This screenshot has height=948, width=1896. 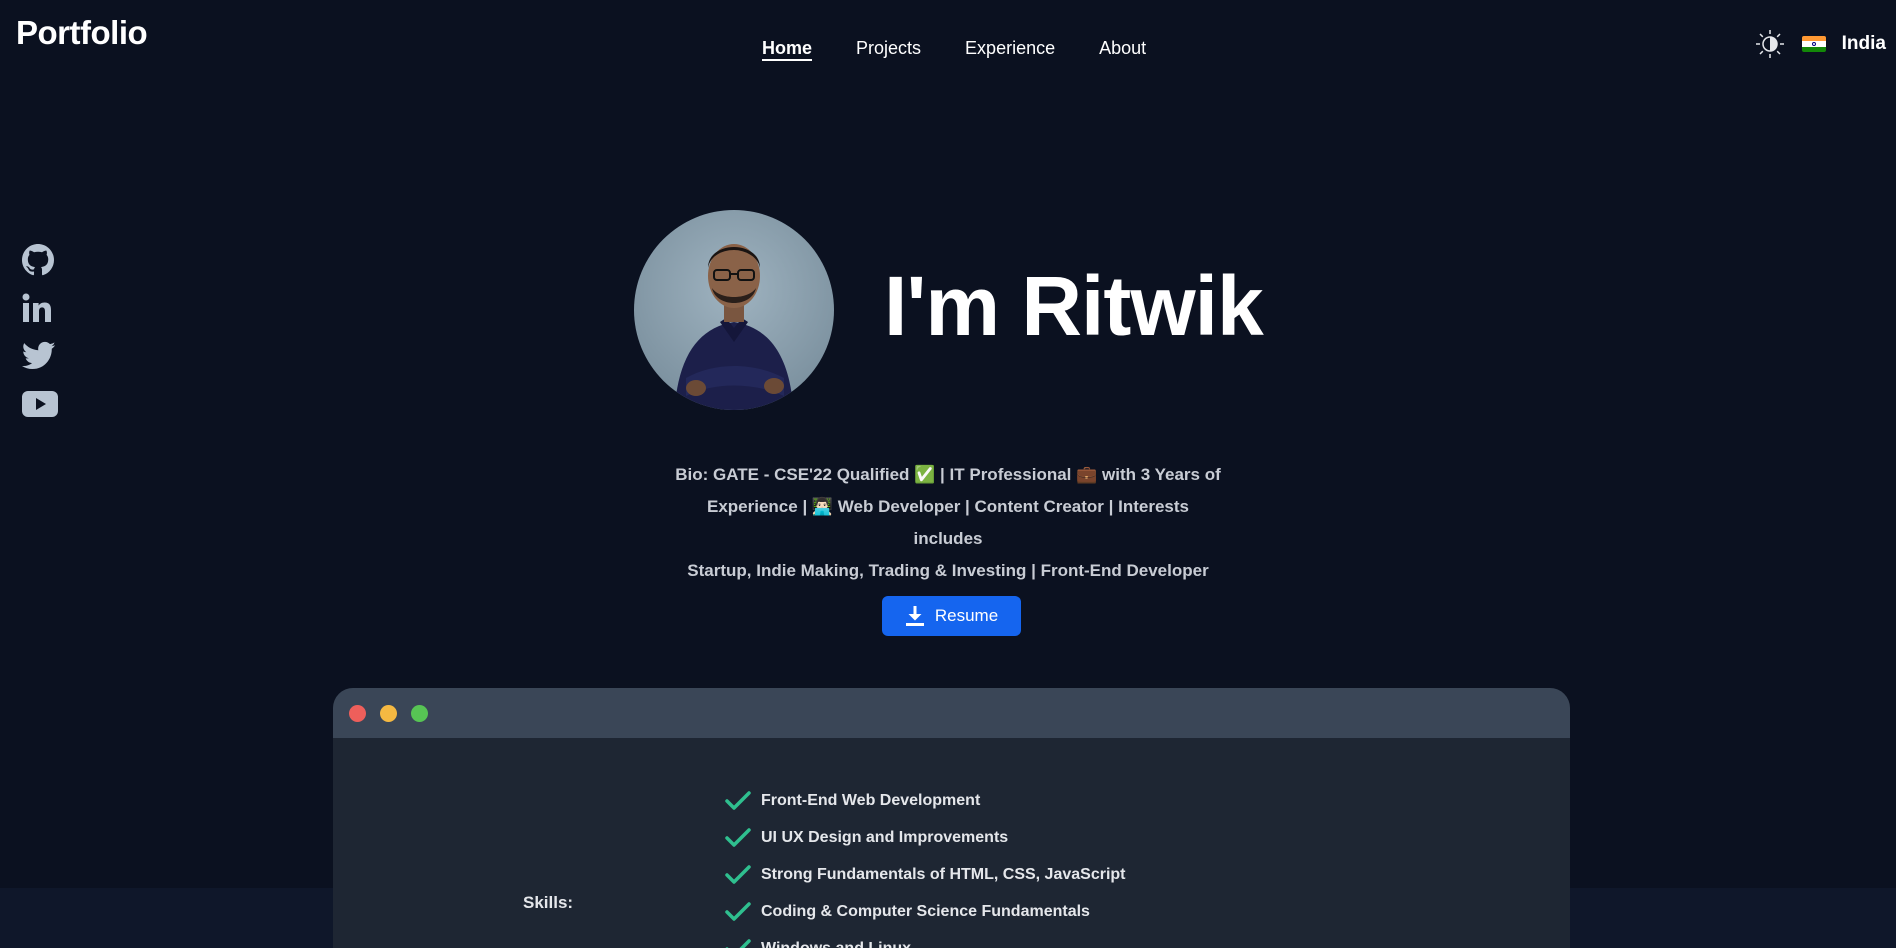 I want to click on header-actions: India, so click(x=1820, y=44).